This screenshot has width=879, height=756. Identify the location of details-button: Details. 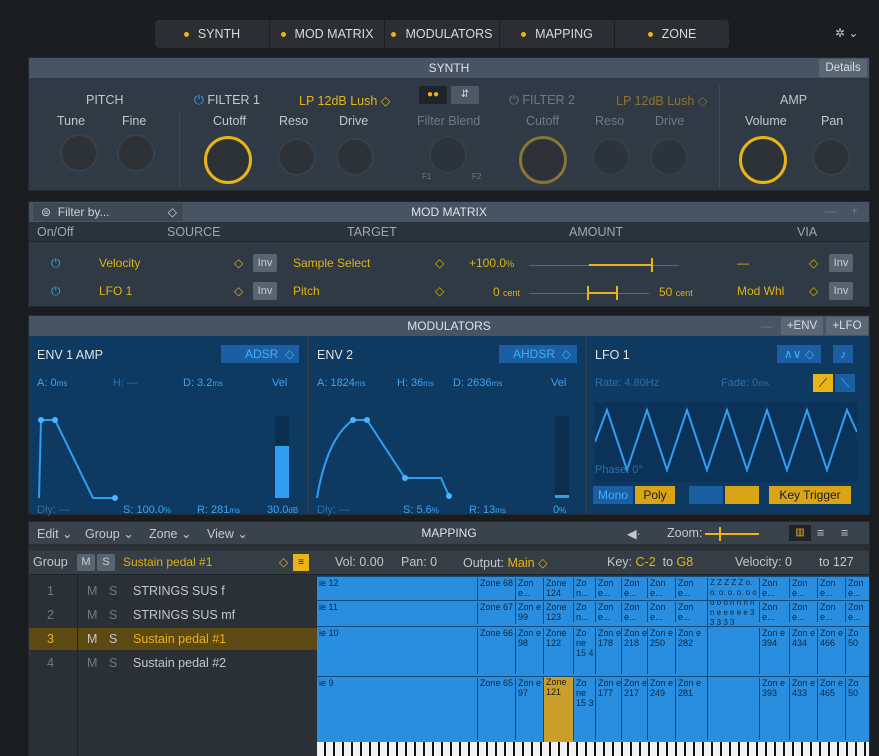
(843, 68).